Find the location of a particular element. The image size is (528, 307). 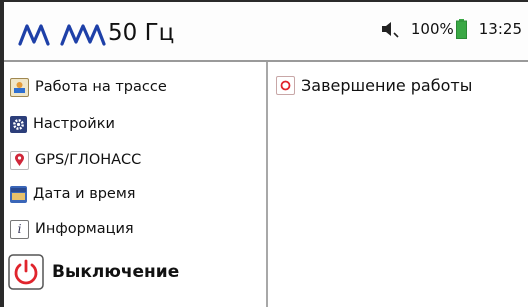

shutdown-label: Выключение is located at coordinates (116, 272).